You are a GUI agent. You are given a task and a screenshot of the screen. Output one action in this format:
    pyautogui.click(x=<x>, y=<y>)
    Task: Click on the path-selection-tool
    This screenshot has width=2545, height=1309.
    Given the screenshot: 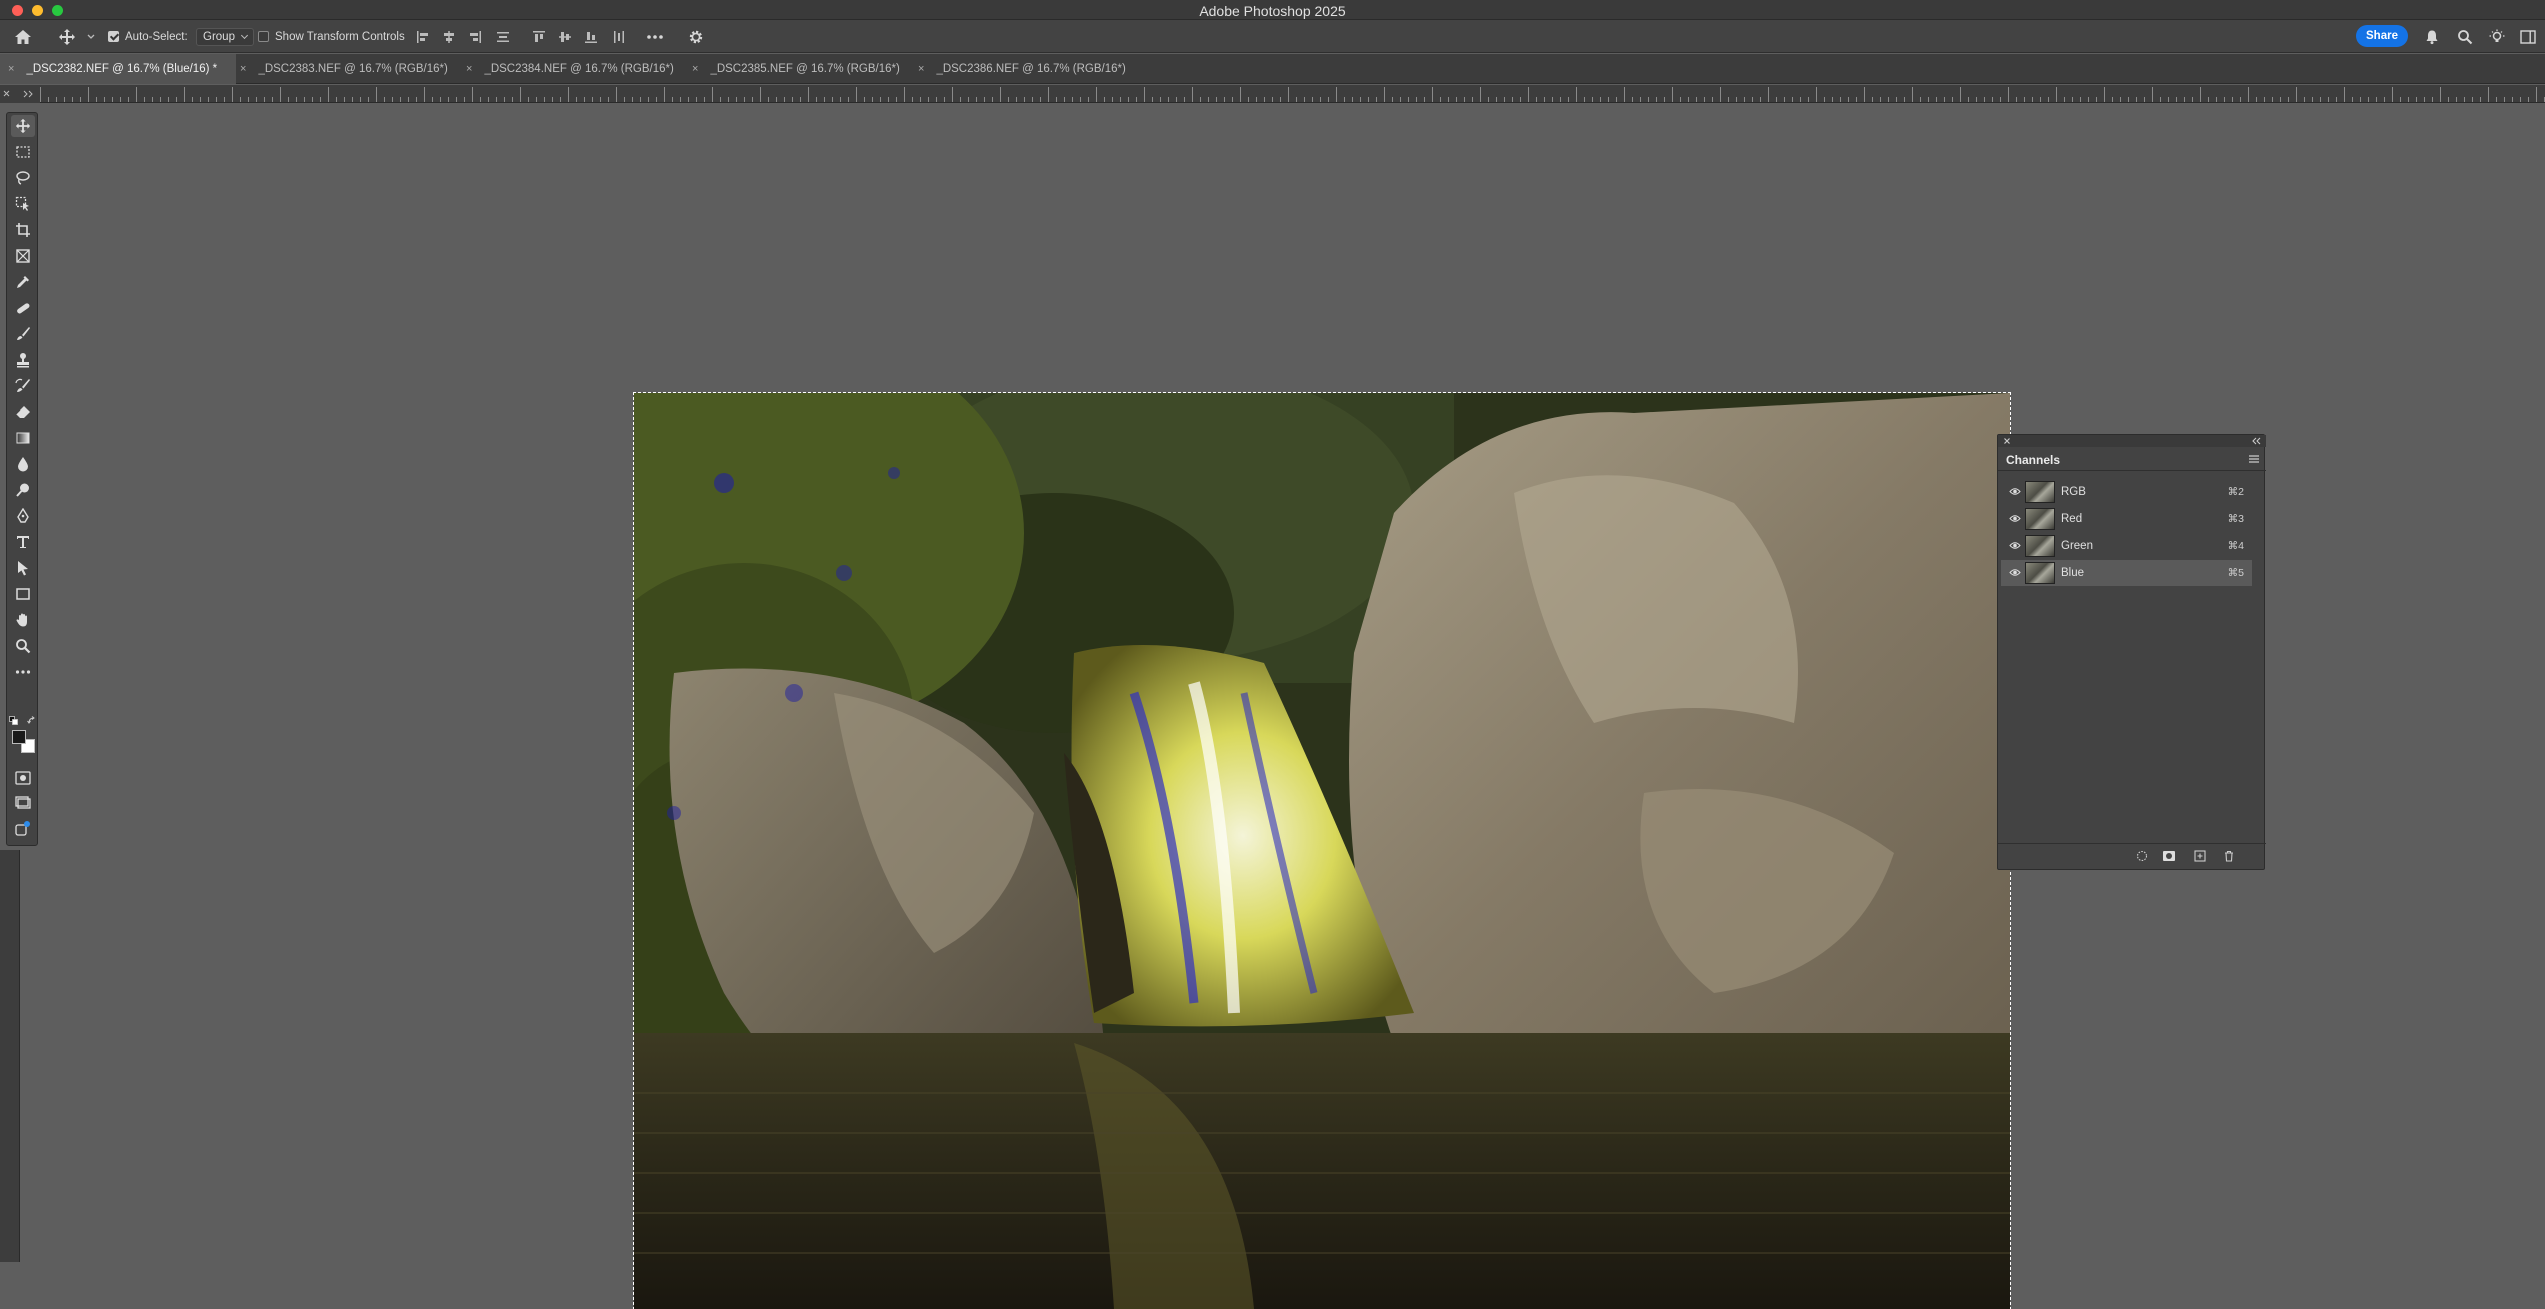 What is the action you would take?
    pyautogui.click(x=23, y=568)
    